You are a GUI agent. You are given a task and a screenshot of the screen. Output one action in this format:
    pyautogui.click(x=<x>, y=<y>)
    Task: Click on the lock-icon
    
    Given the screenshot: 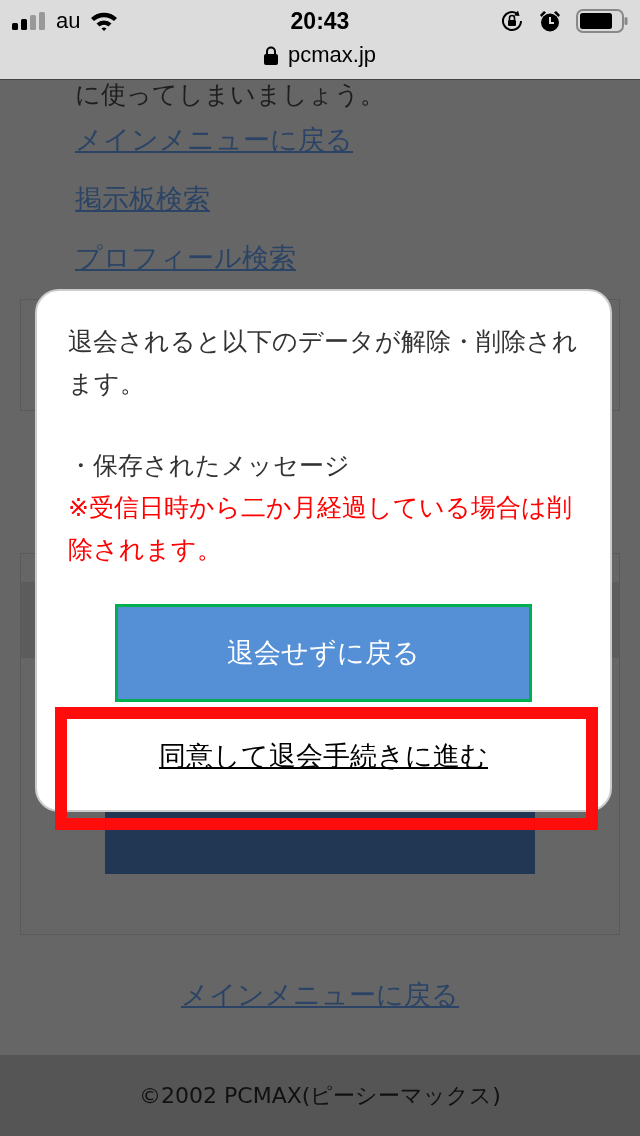 What is the action you would take?
    pyautogui.click(x=270, y=55)
    